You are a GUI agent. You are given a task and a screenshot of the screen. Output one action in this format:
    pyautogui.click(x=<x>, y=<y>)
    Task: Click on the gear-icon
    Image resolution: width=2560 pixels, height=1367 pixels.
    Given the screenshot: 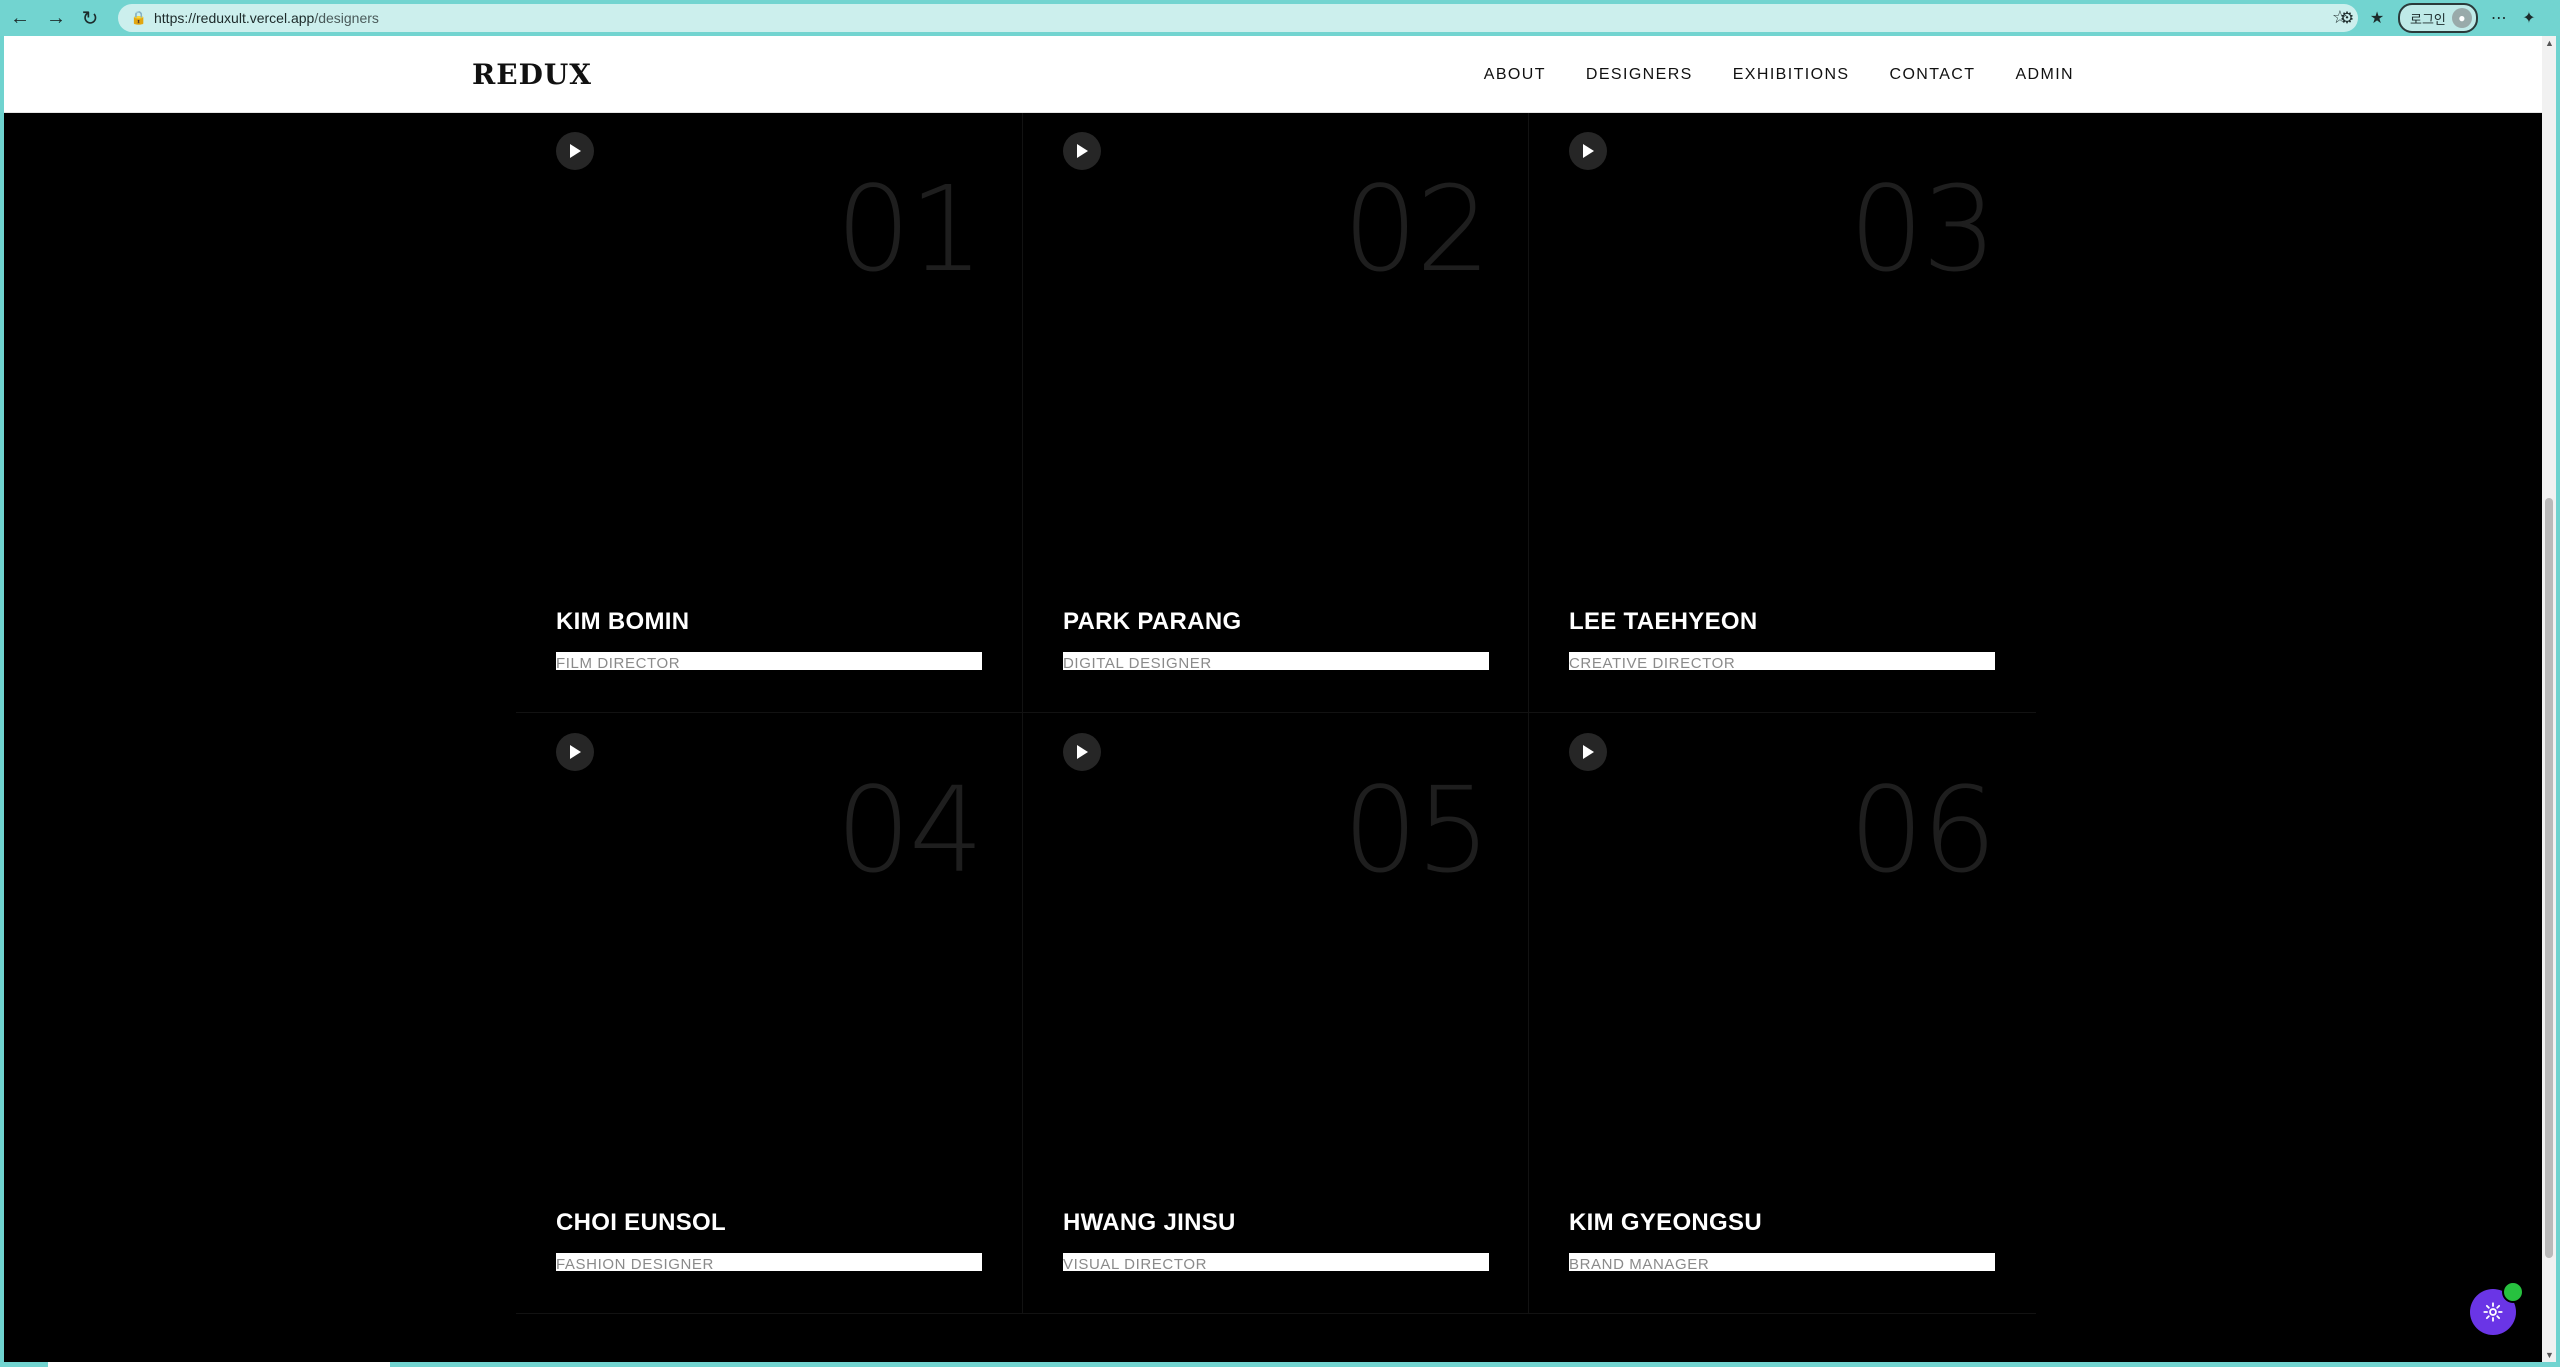 What is the action you would take?
    pyautogui.click(x=2493, y=1312)
    